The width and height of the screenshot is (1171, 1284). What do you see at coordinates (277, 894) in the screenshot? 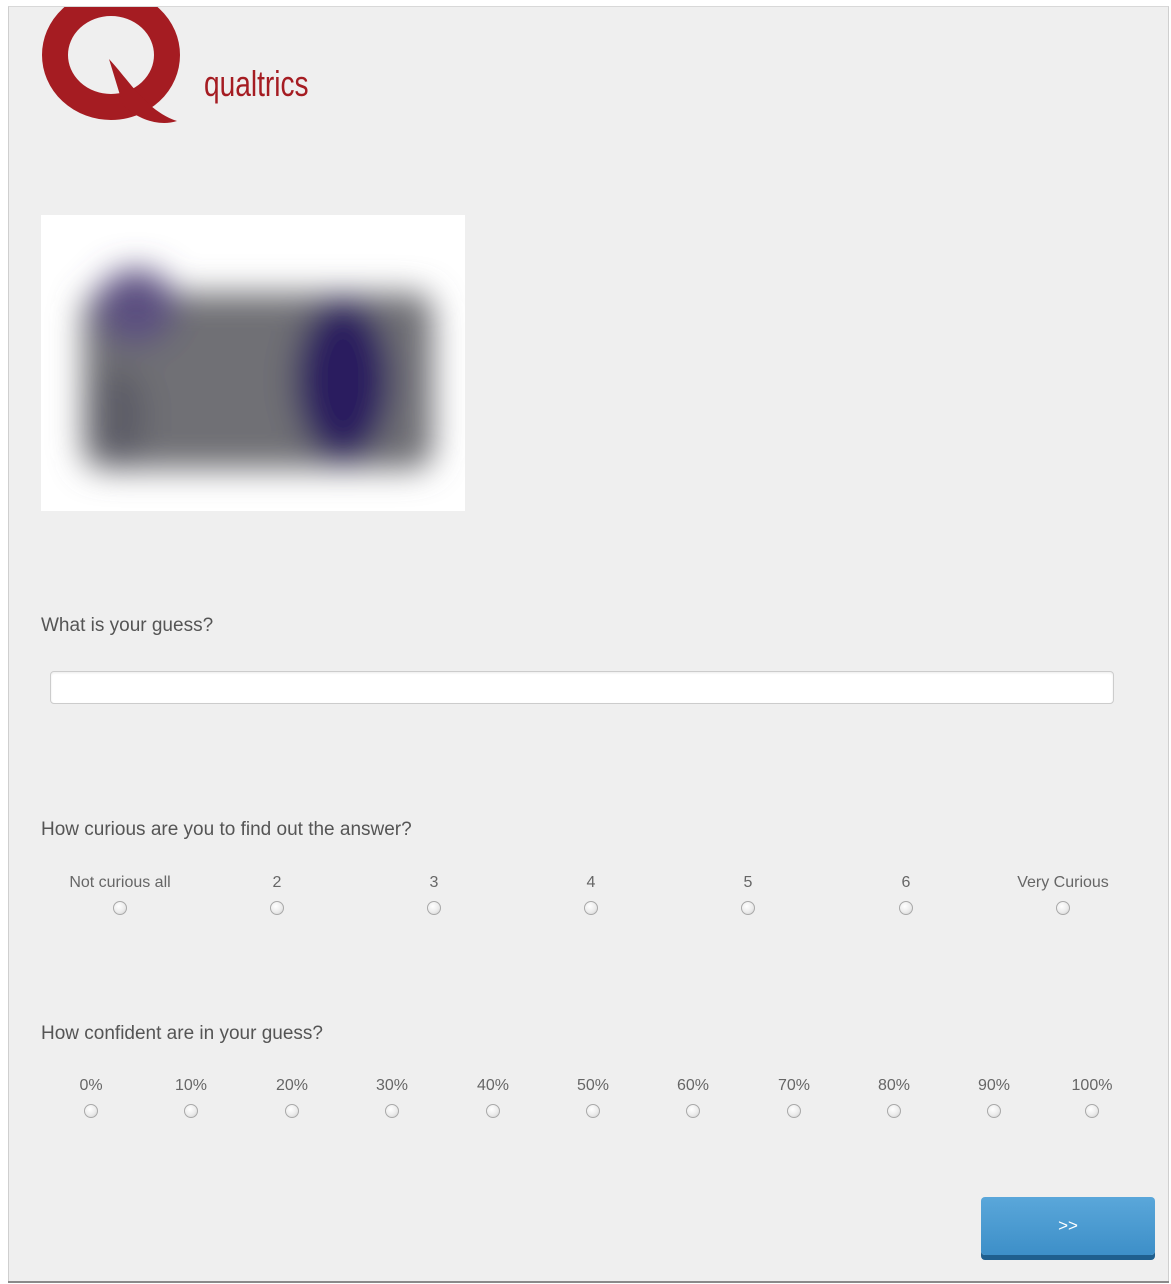
I see `curiosity-choice-2: 2` at bounding box center [277, 894].